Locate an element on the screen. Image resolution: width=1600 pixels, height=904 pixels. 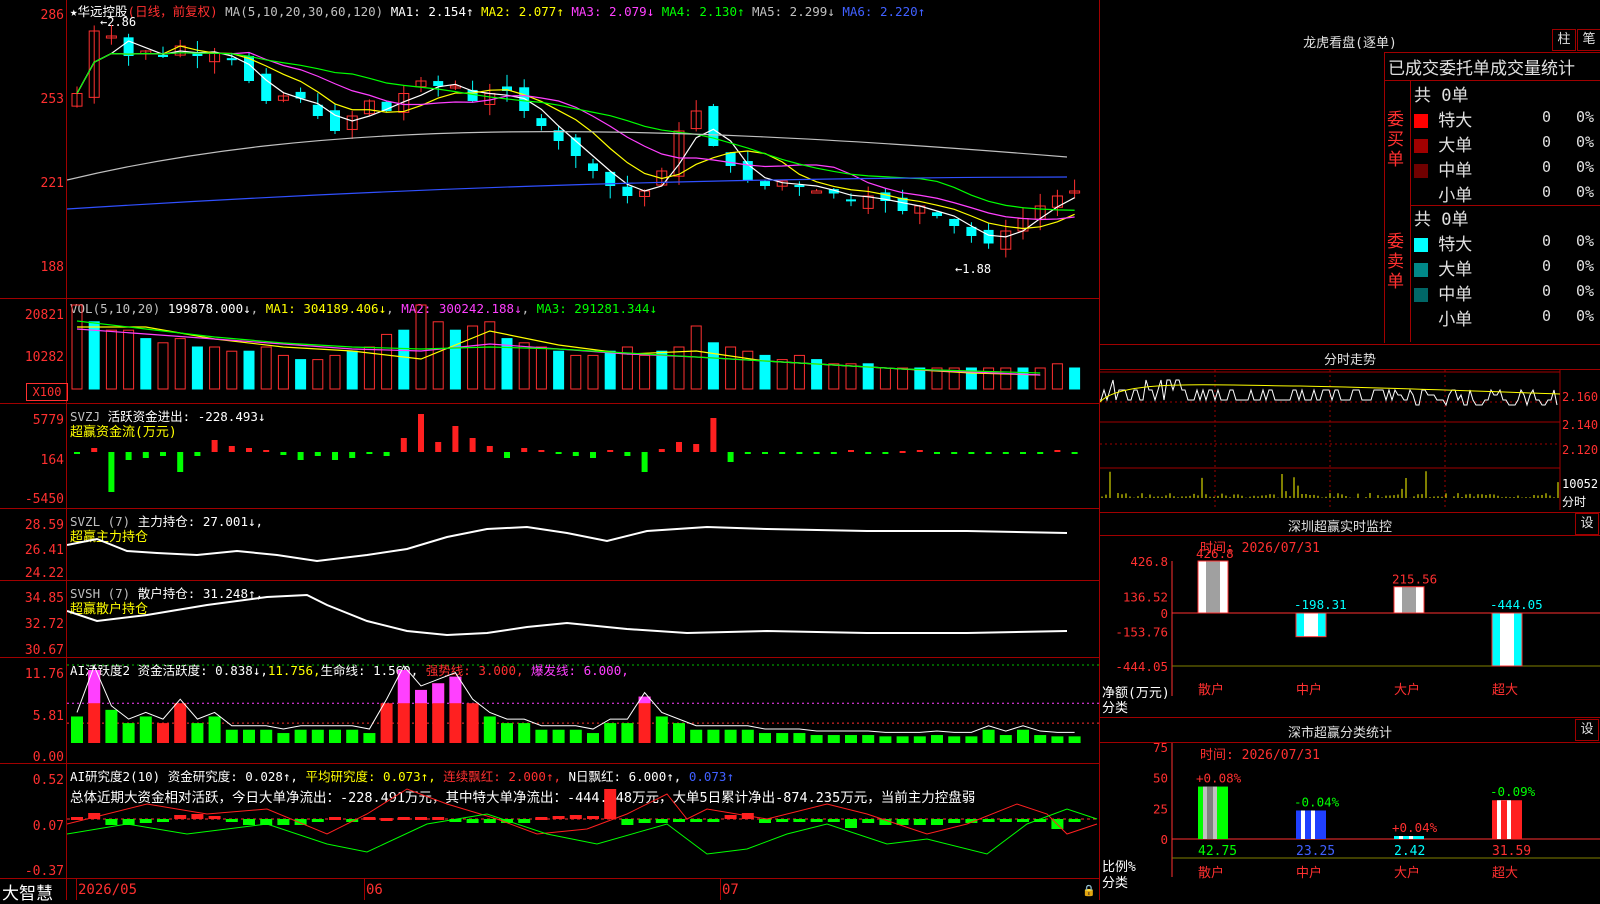
volume-chart is located at coordinates (583, 351).